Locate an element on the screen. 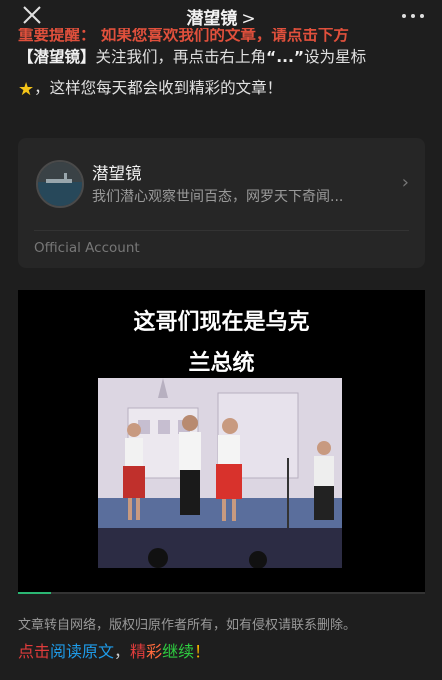  intro-dots: “...” is located at coordinates (285, 57).